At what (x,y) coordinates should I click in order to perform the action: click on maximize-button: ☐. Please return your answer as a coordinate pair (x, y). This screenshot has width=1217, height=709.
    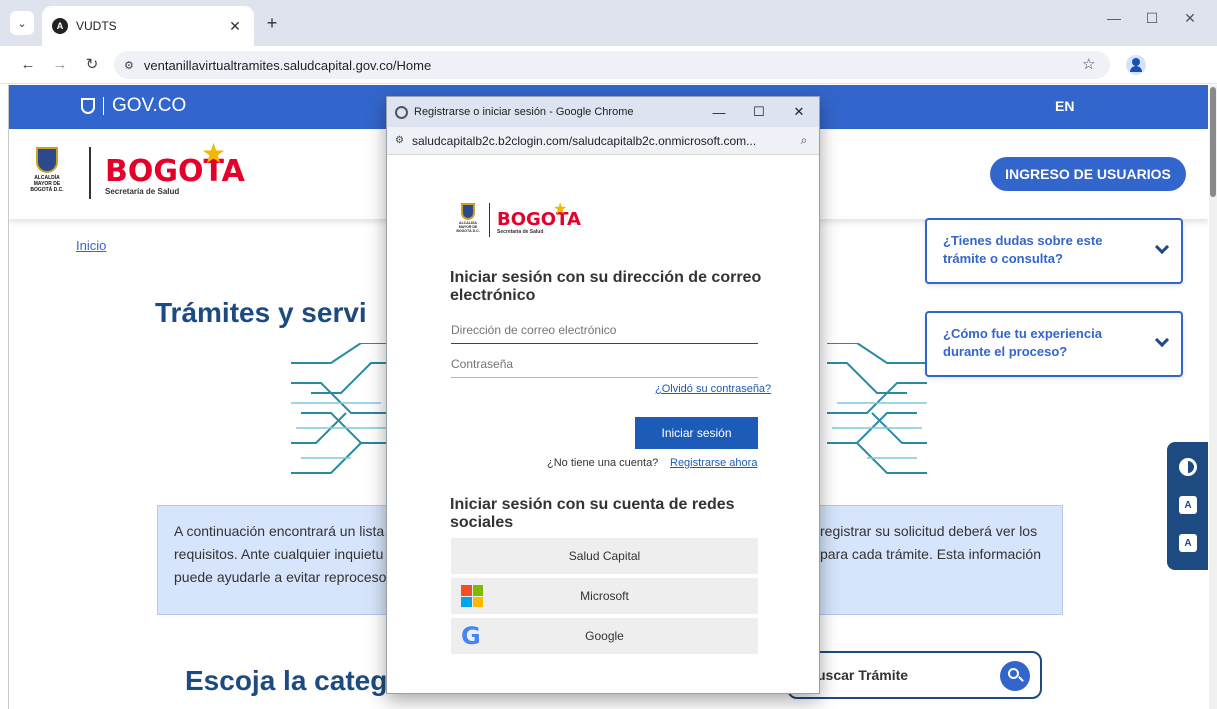
    Looking at the image, I should click on (1152, 18).